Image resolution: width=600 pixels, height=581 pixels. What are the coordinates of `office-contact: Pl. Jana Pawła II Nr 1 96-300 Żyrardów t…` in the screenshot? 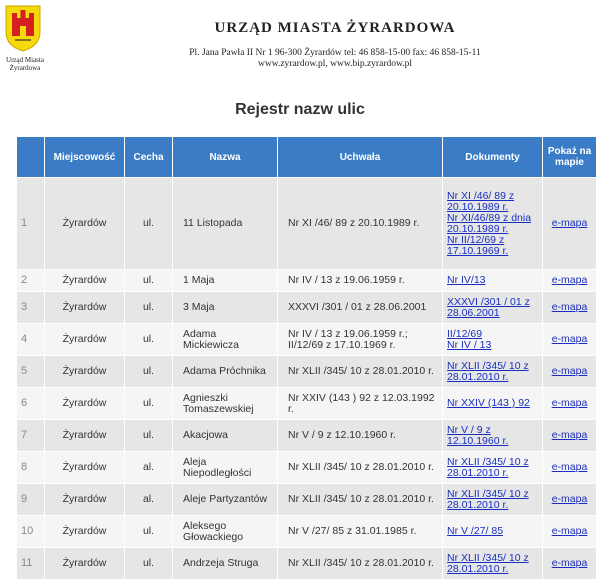 It's located at (300, 59).